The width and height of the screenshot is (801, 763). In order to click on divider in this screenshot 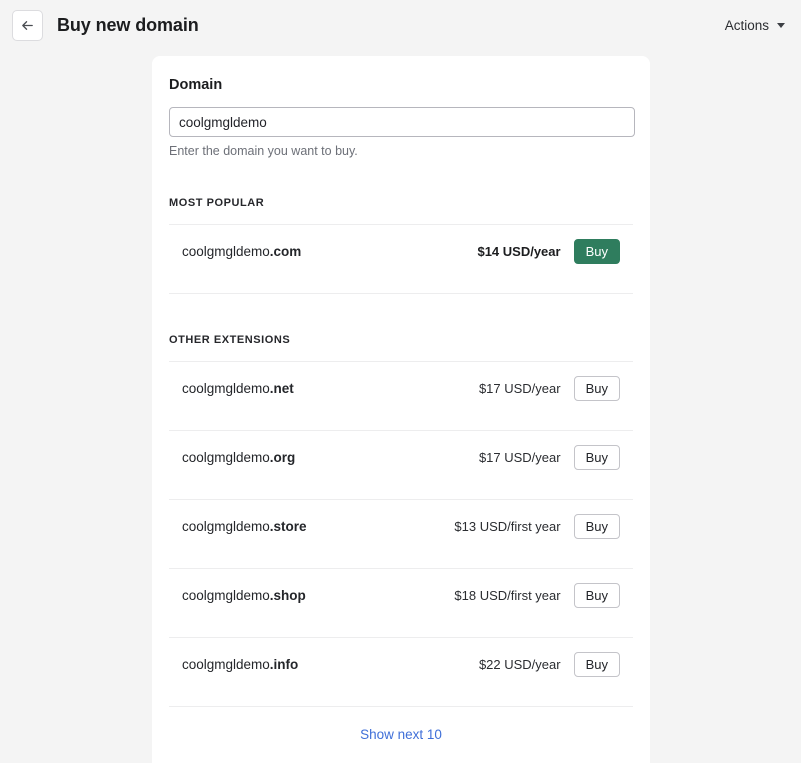, I will do `click(401, 293)`.